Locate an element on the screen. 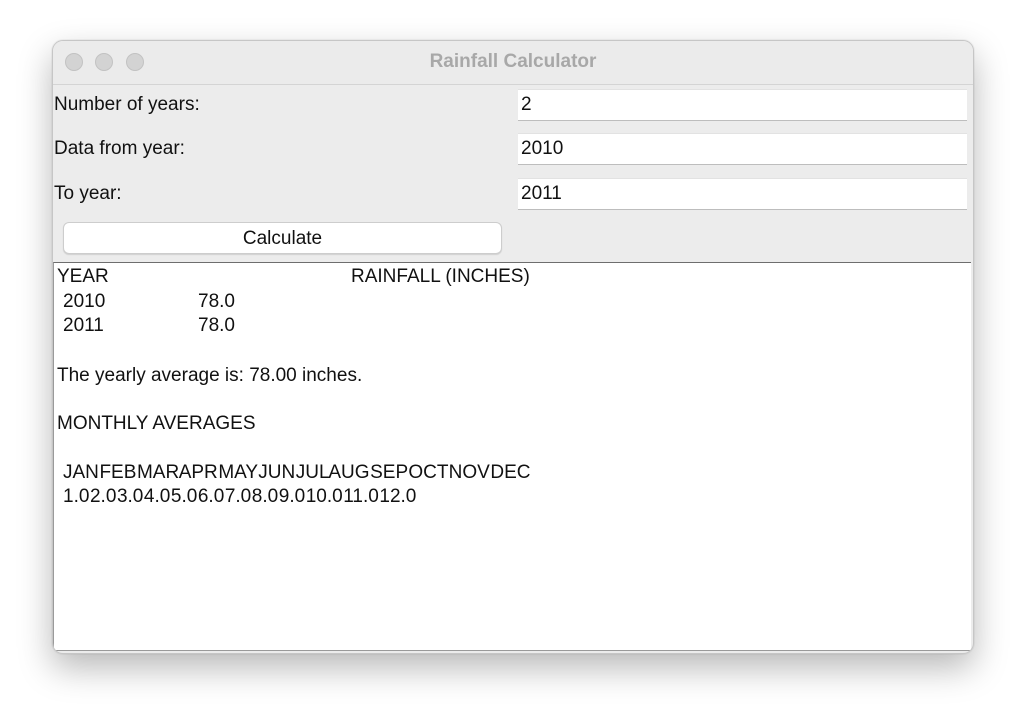 The height and width of the screenshot is (717, 1024). result-row-year: 2010 is located at coordinates (84, 301).